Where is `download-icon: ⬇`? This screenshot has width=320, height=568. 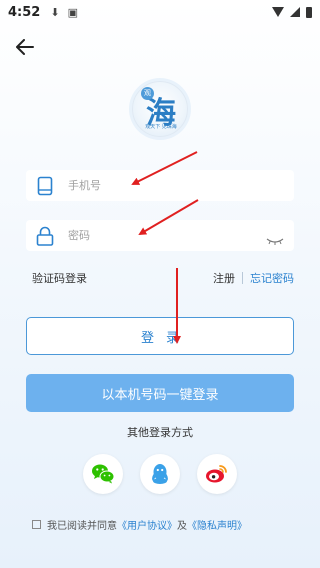 download-icon: ⬇ is located at coordinates (55, 12).